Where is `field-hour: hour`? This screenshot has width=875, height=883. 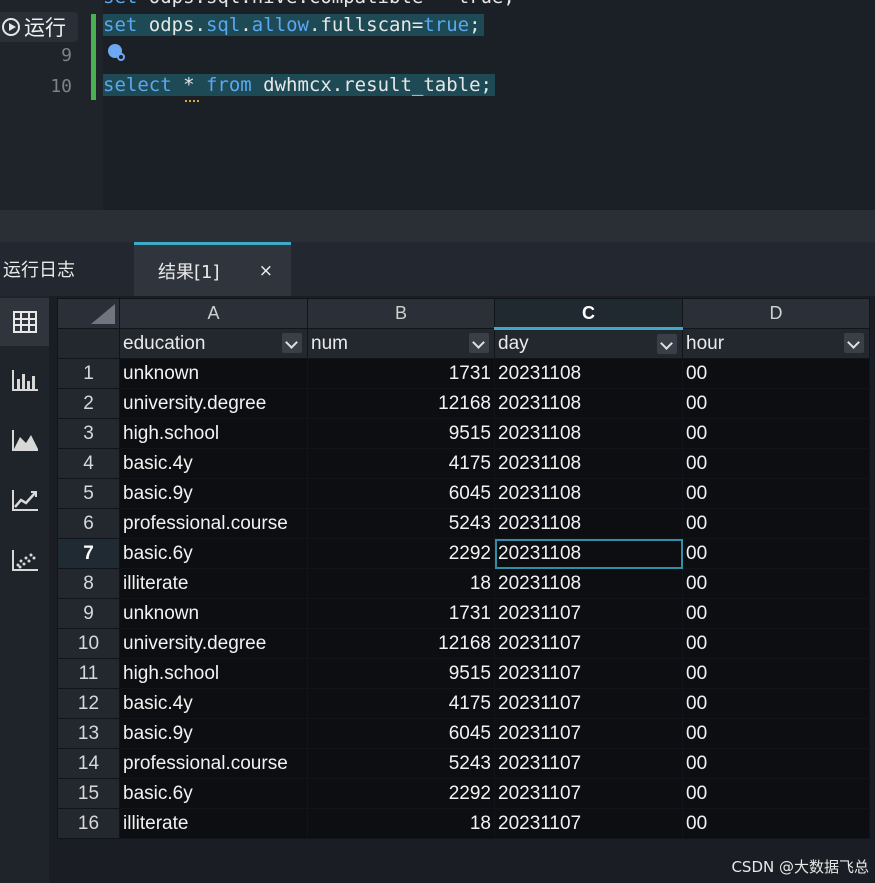 field-hour: hour is located at coordinates (776, 343).